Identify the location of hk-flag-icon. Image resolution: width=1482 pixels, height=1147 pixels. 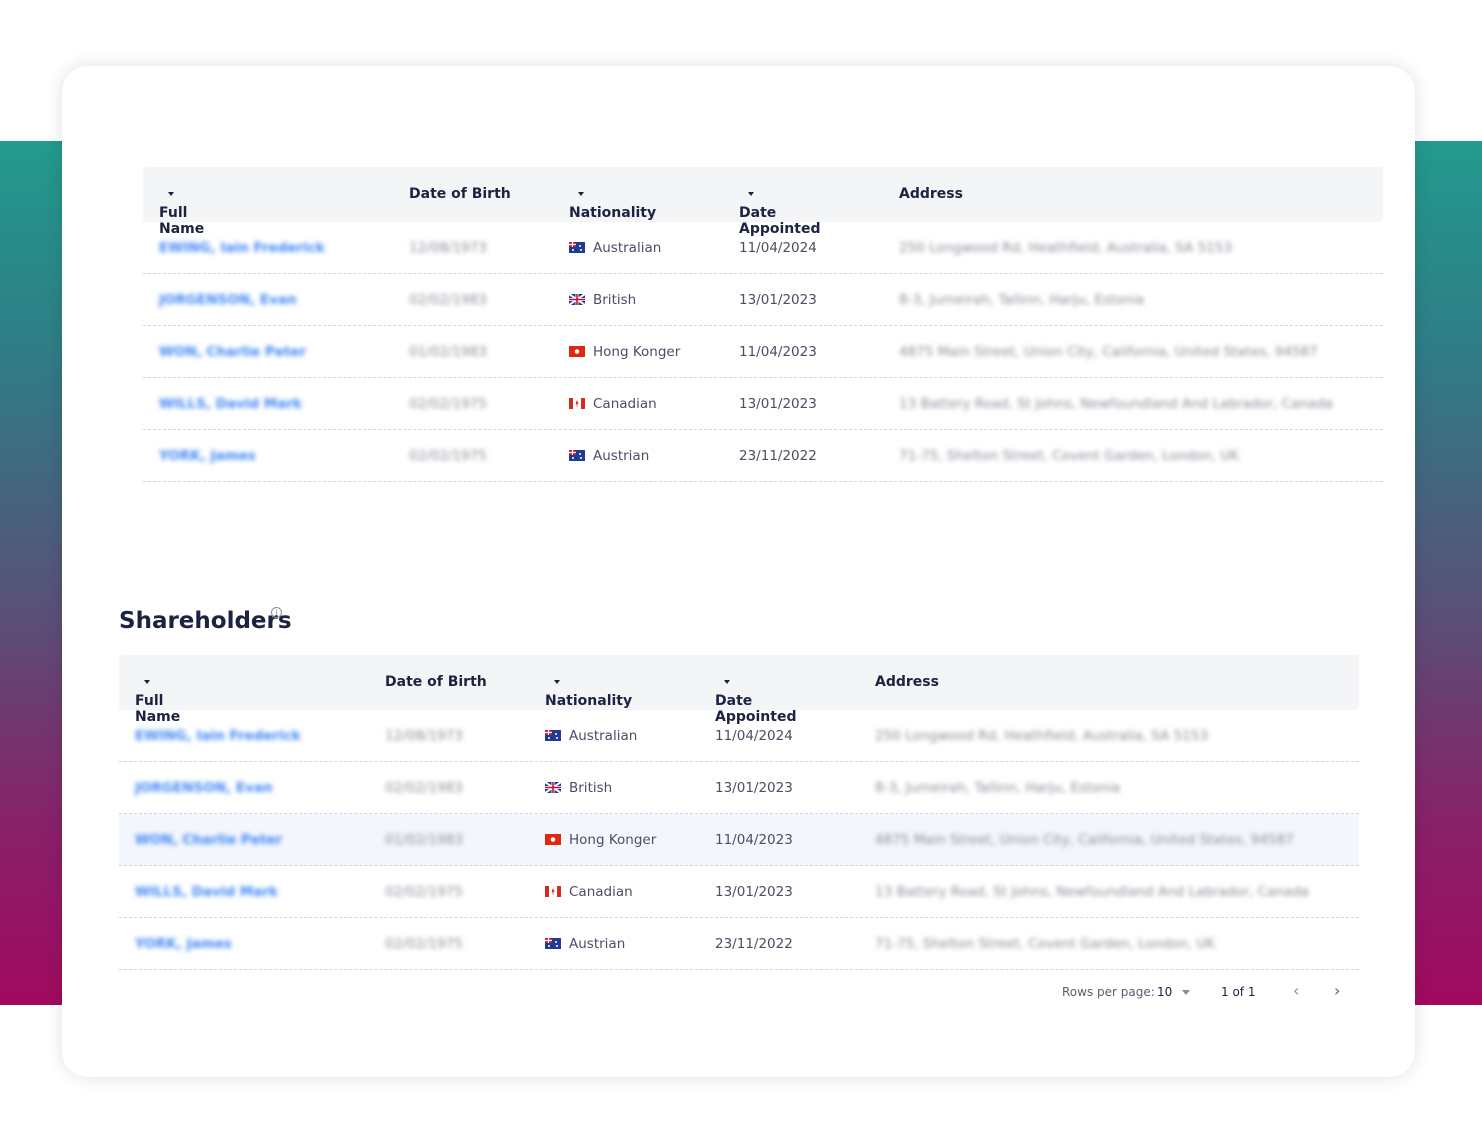
(581, 352).